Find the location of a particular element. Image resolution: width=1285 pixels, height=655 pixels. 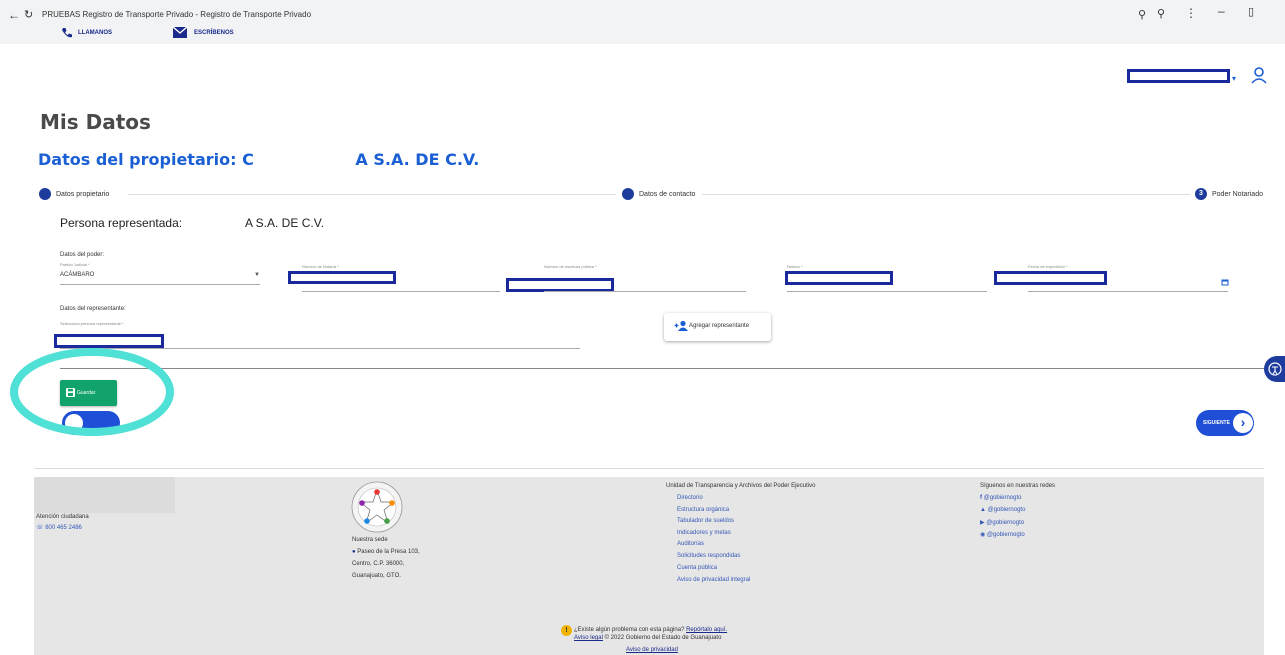

calendar-icon is located at coordinates (1225, 282).